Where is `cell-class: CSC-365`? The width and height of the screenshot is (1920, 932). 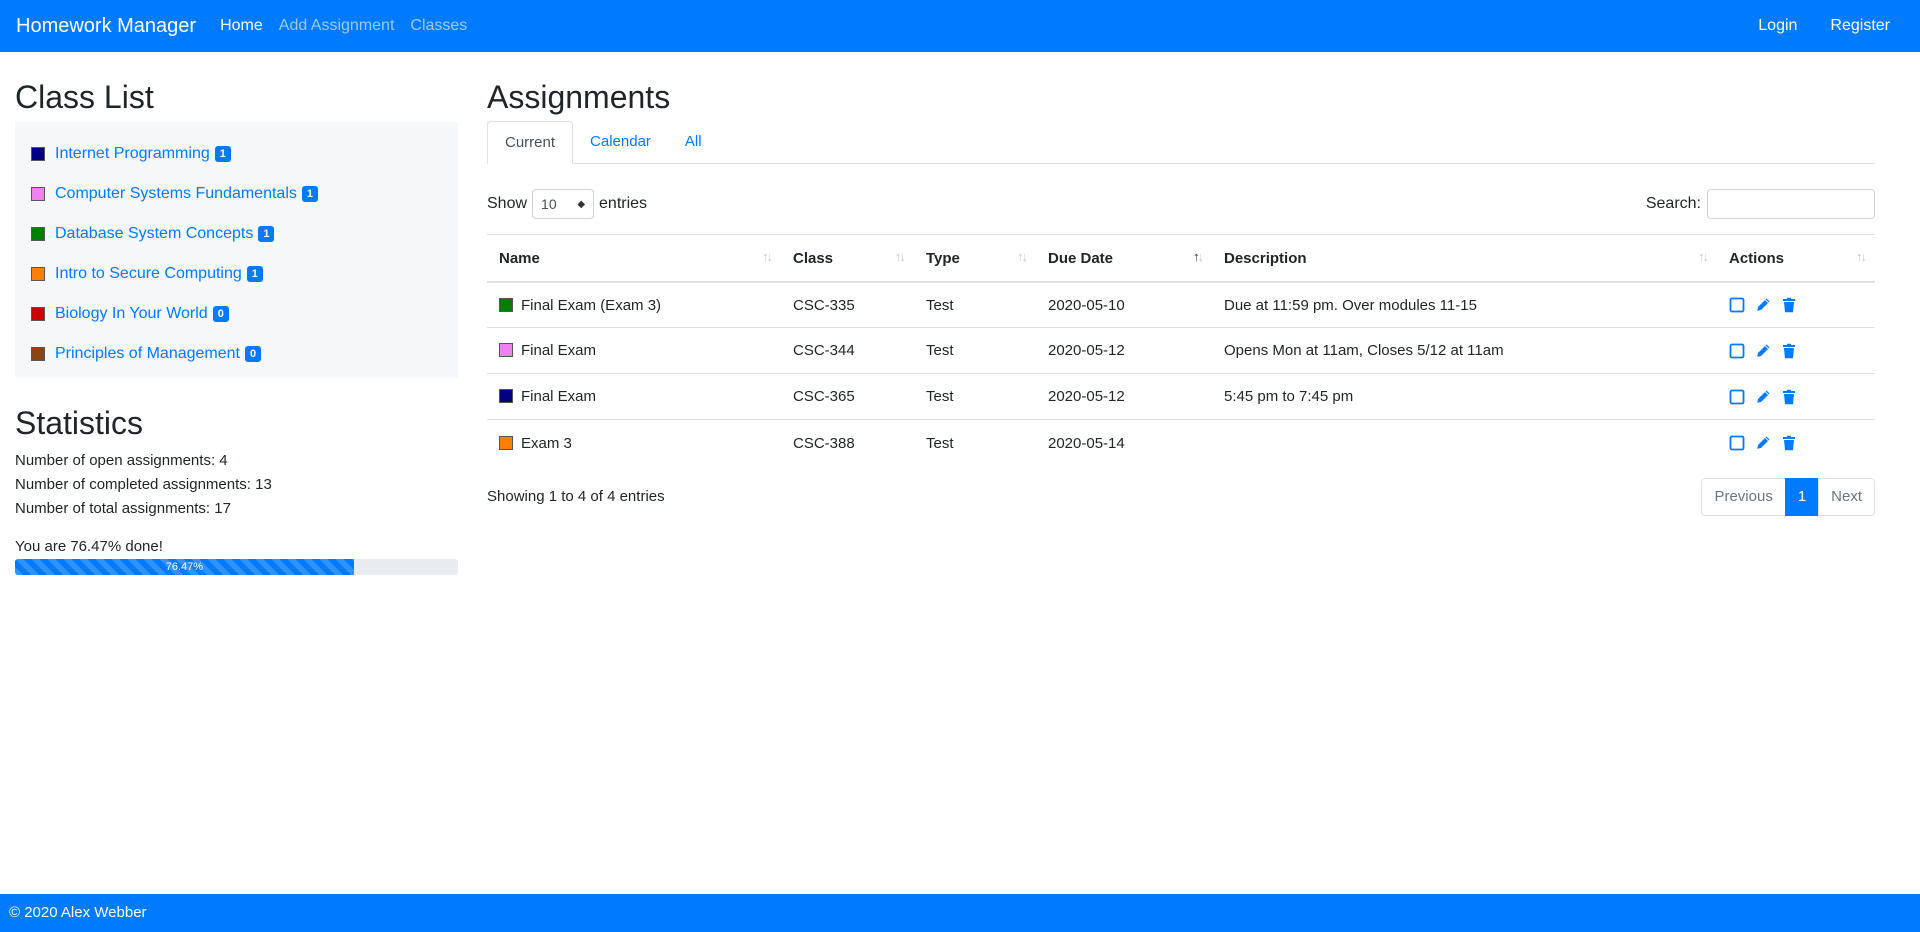
cell-class: CSC-365 is located at coordinates (847, 396).